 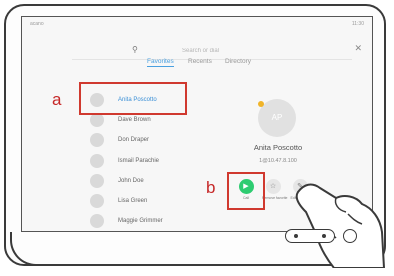 I want to click on pointing-hand-icon, so click(x=340, y=225).